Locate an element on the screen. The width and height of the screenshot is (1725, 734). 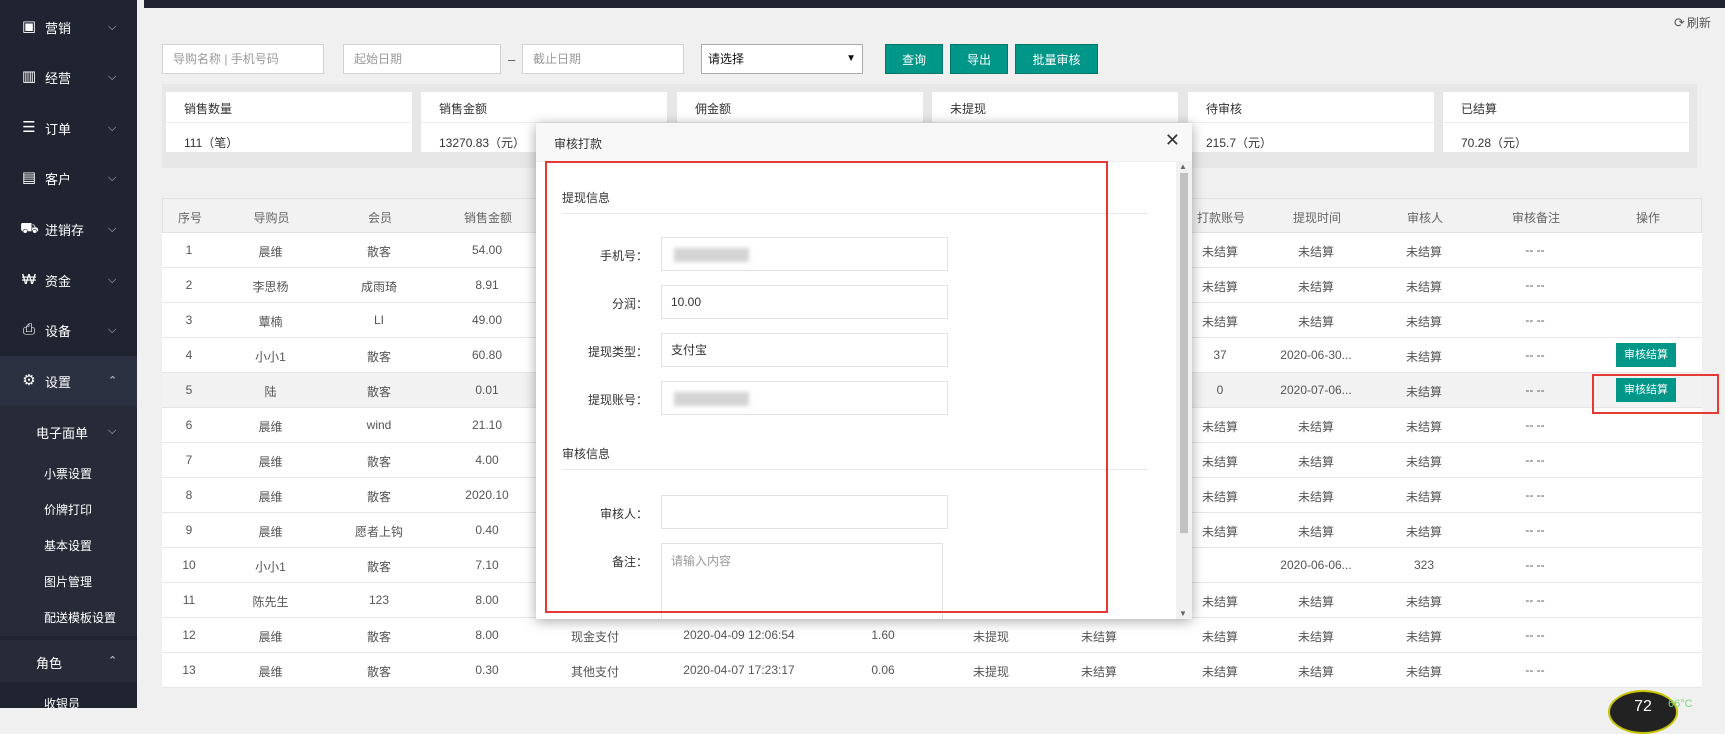
submenu-item-basic: 基本设置 is located at coordinates (68, 545).